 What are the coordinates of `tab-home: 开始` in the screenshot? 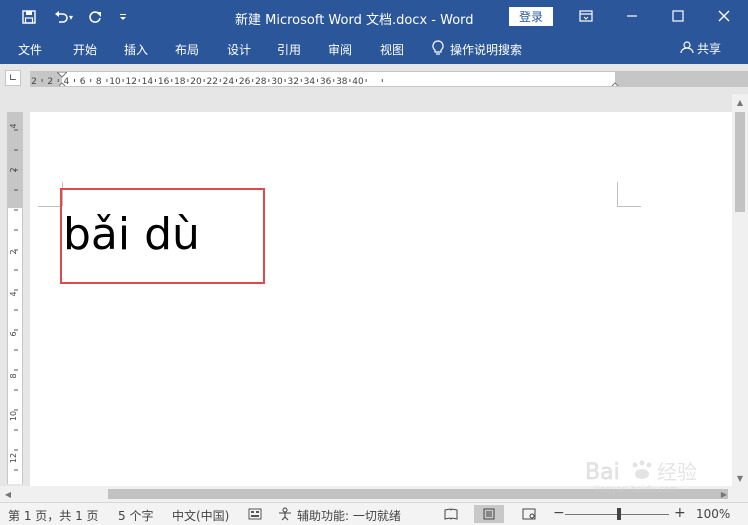 It's located at (85, 49).